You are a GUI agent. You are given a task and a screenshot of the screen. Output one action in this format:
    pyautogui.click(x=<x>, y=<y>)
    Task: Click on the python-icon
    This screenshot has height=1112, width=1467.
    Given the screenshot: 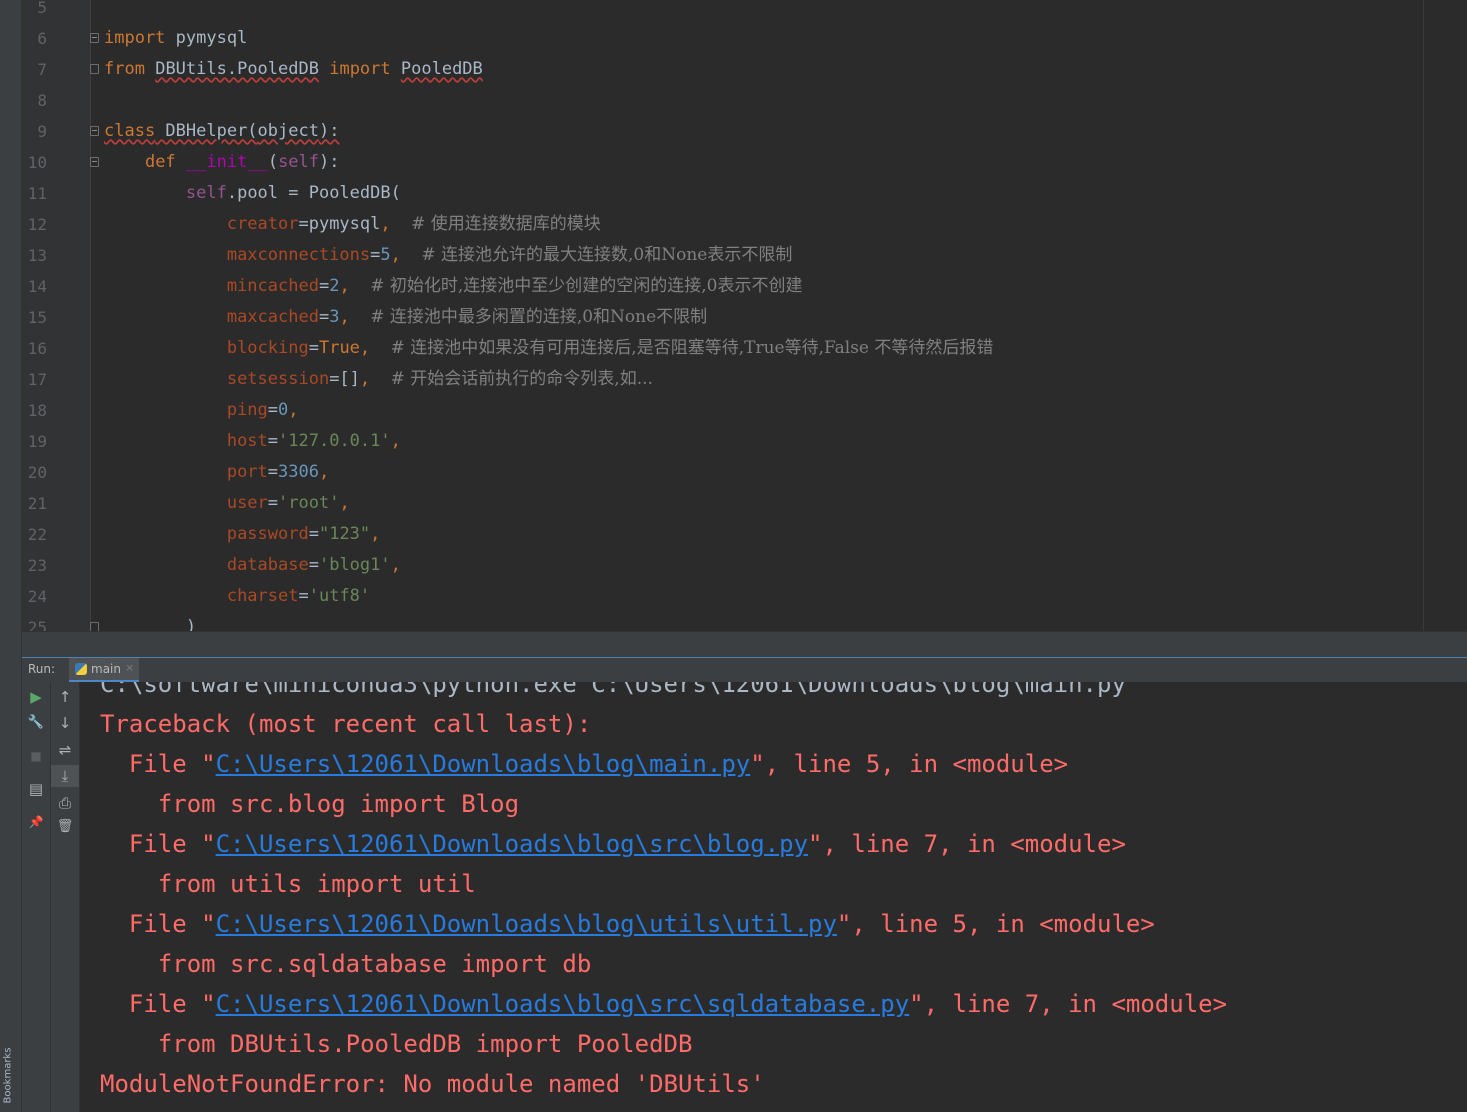 What is the action you would take?
    pyautogui.click(x=81, y=669)
    